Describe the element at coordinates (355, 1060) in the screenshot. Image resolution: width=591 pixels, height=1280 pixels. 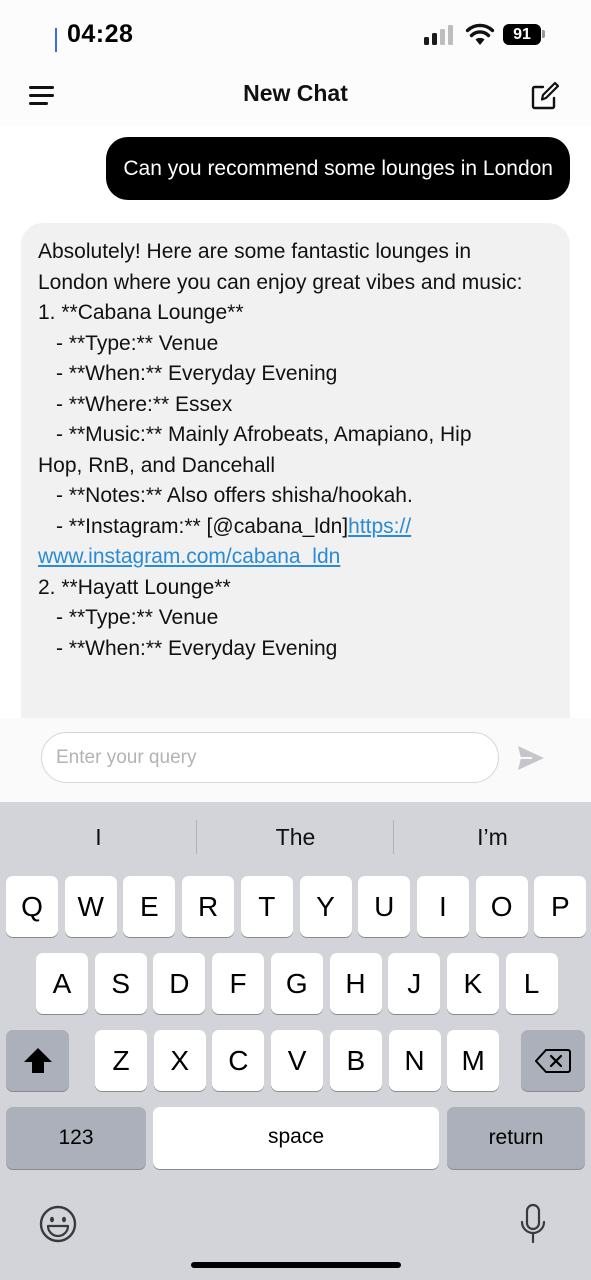
I see `key-b: B` at that location.